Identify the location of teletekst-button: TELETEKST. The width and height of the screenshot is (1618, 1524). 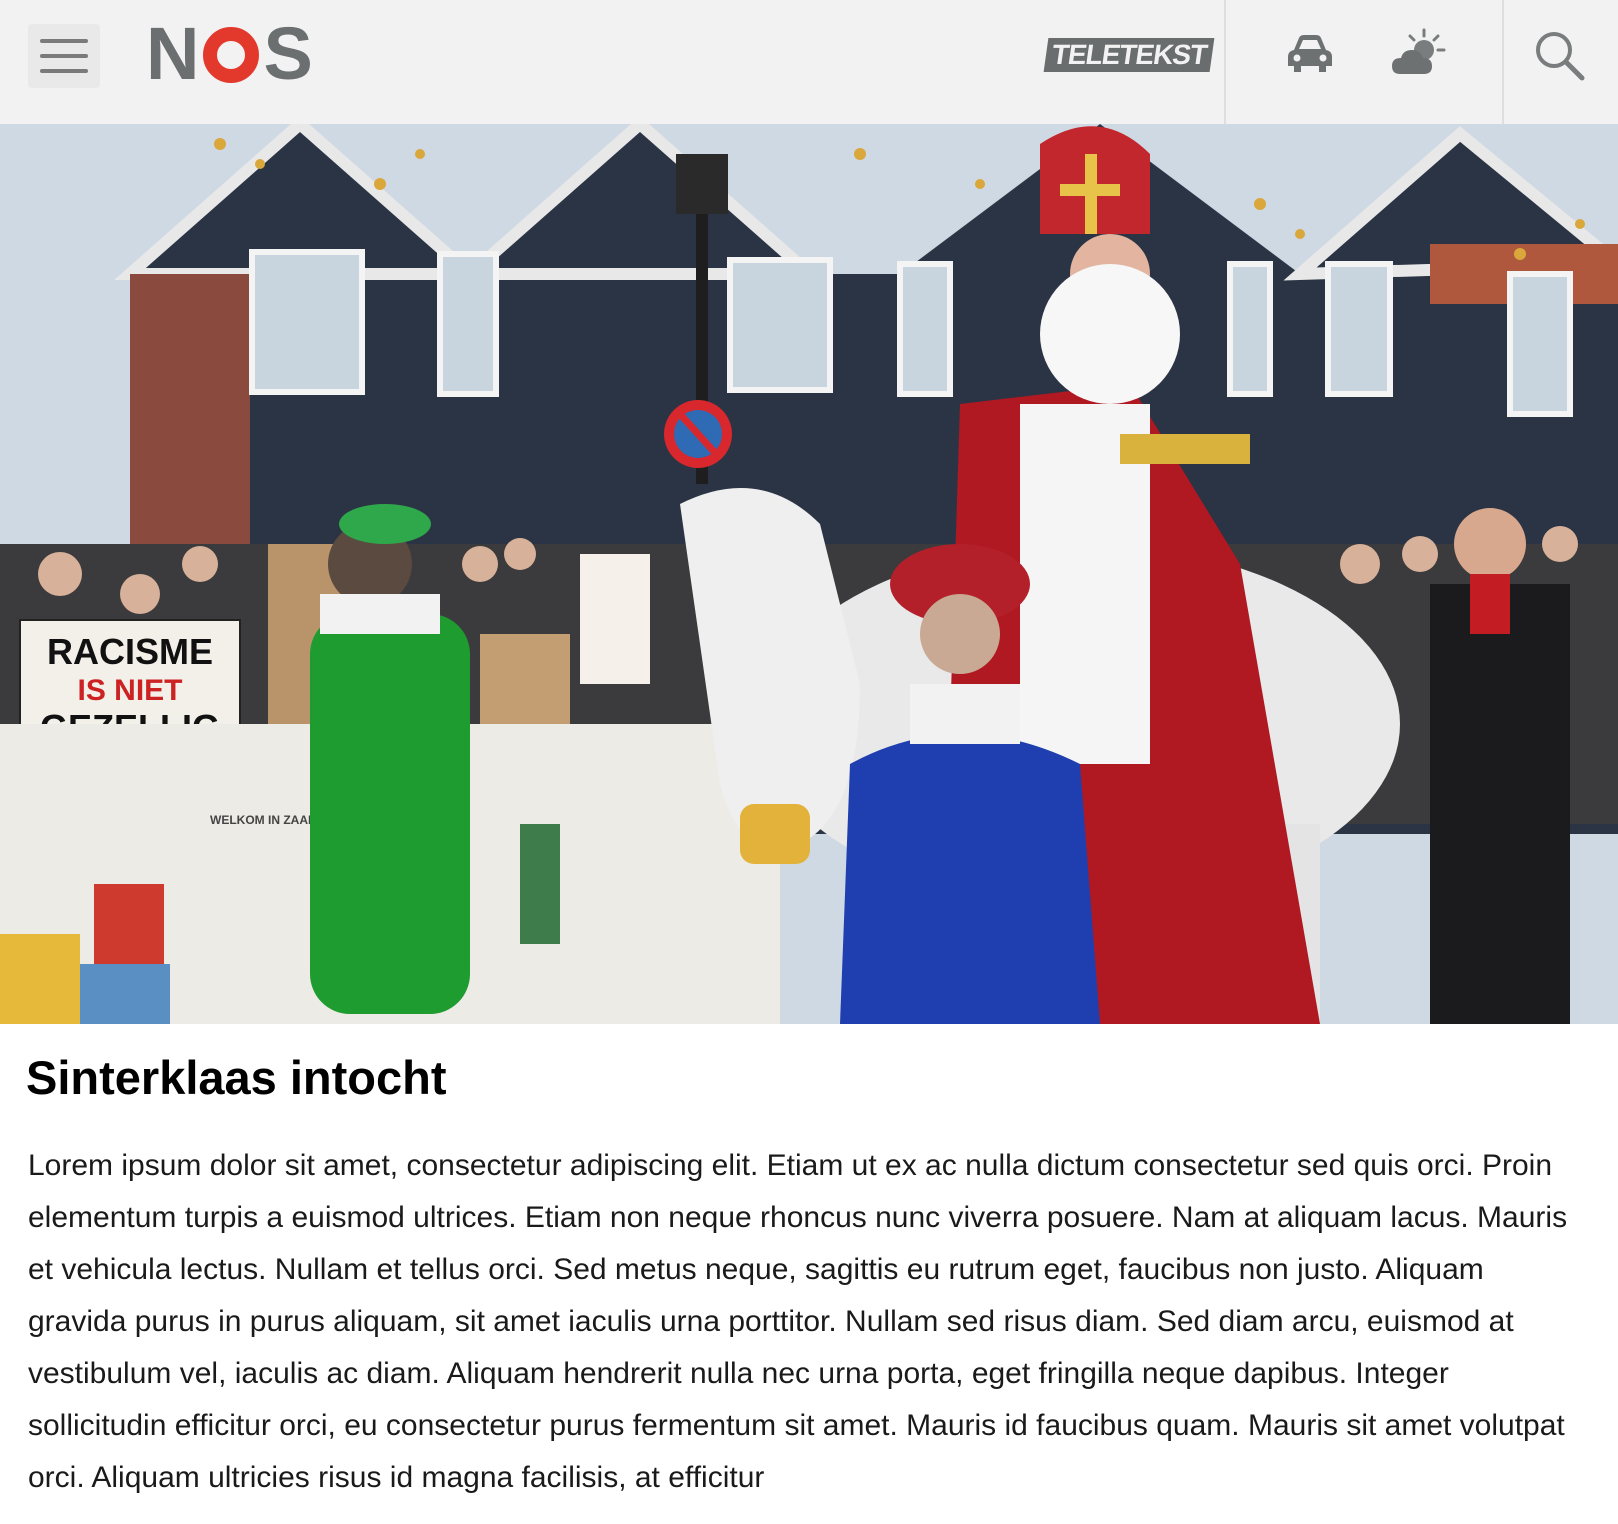
(1129, 55).